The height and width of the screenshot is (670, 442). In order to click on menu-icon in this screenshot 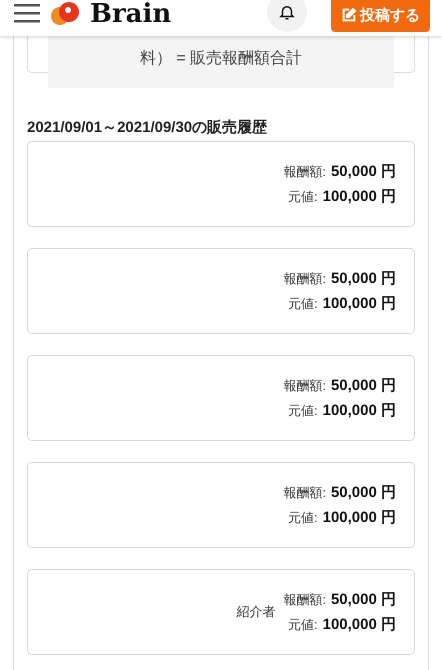, I will do `click(27, 13)`.